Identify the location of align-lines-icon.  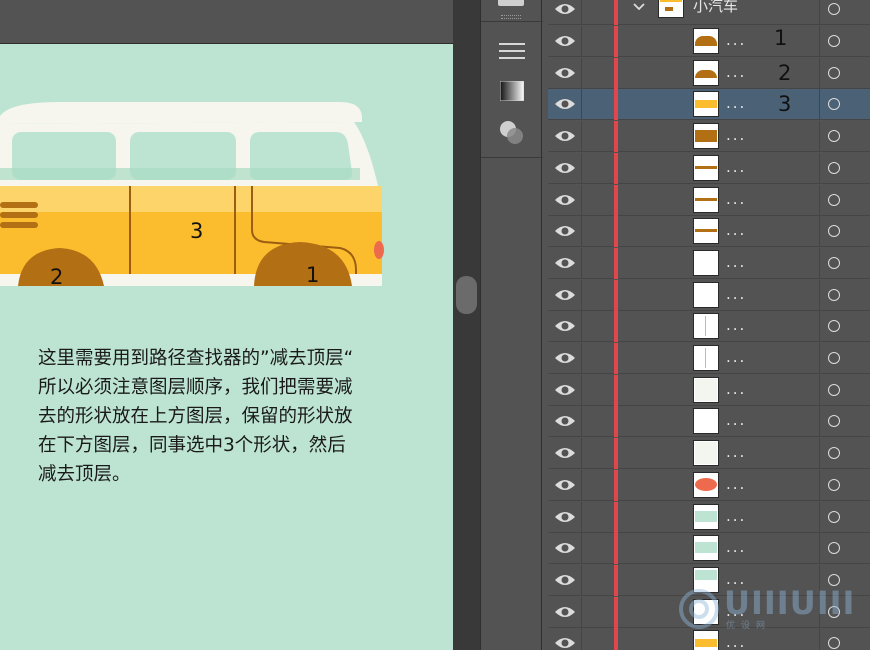
(512, 51).